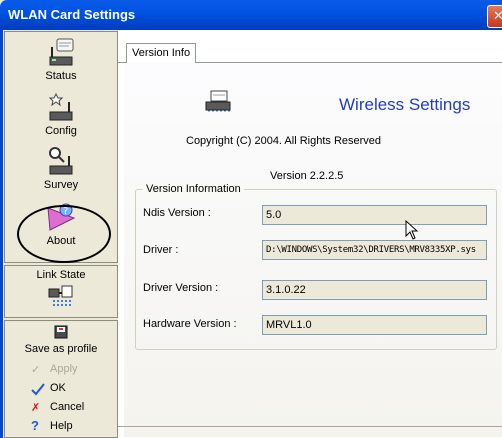 This screenshot has width=502, height=438. What do you see at coordinates (61, 76) in the screenshot?
I see `nav-item-status-label: Status` at bounding box center [61, 76].